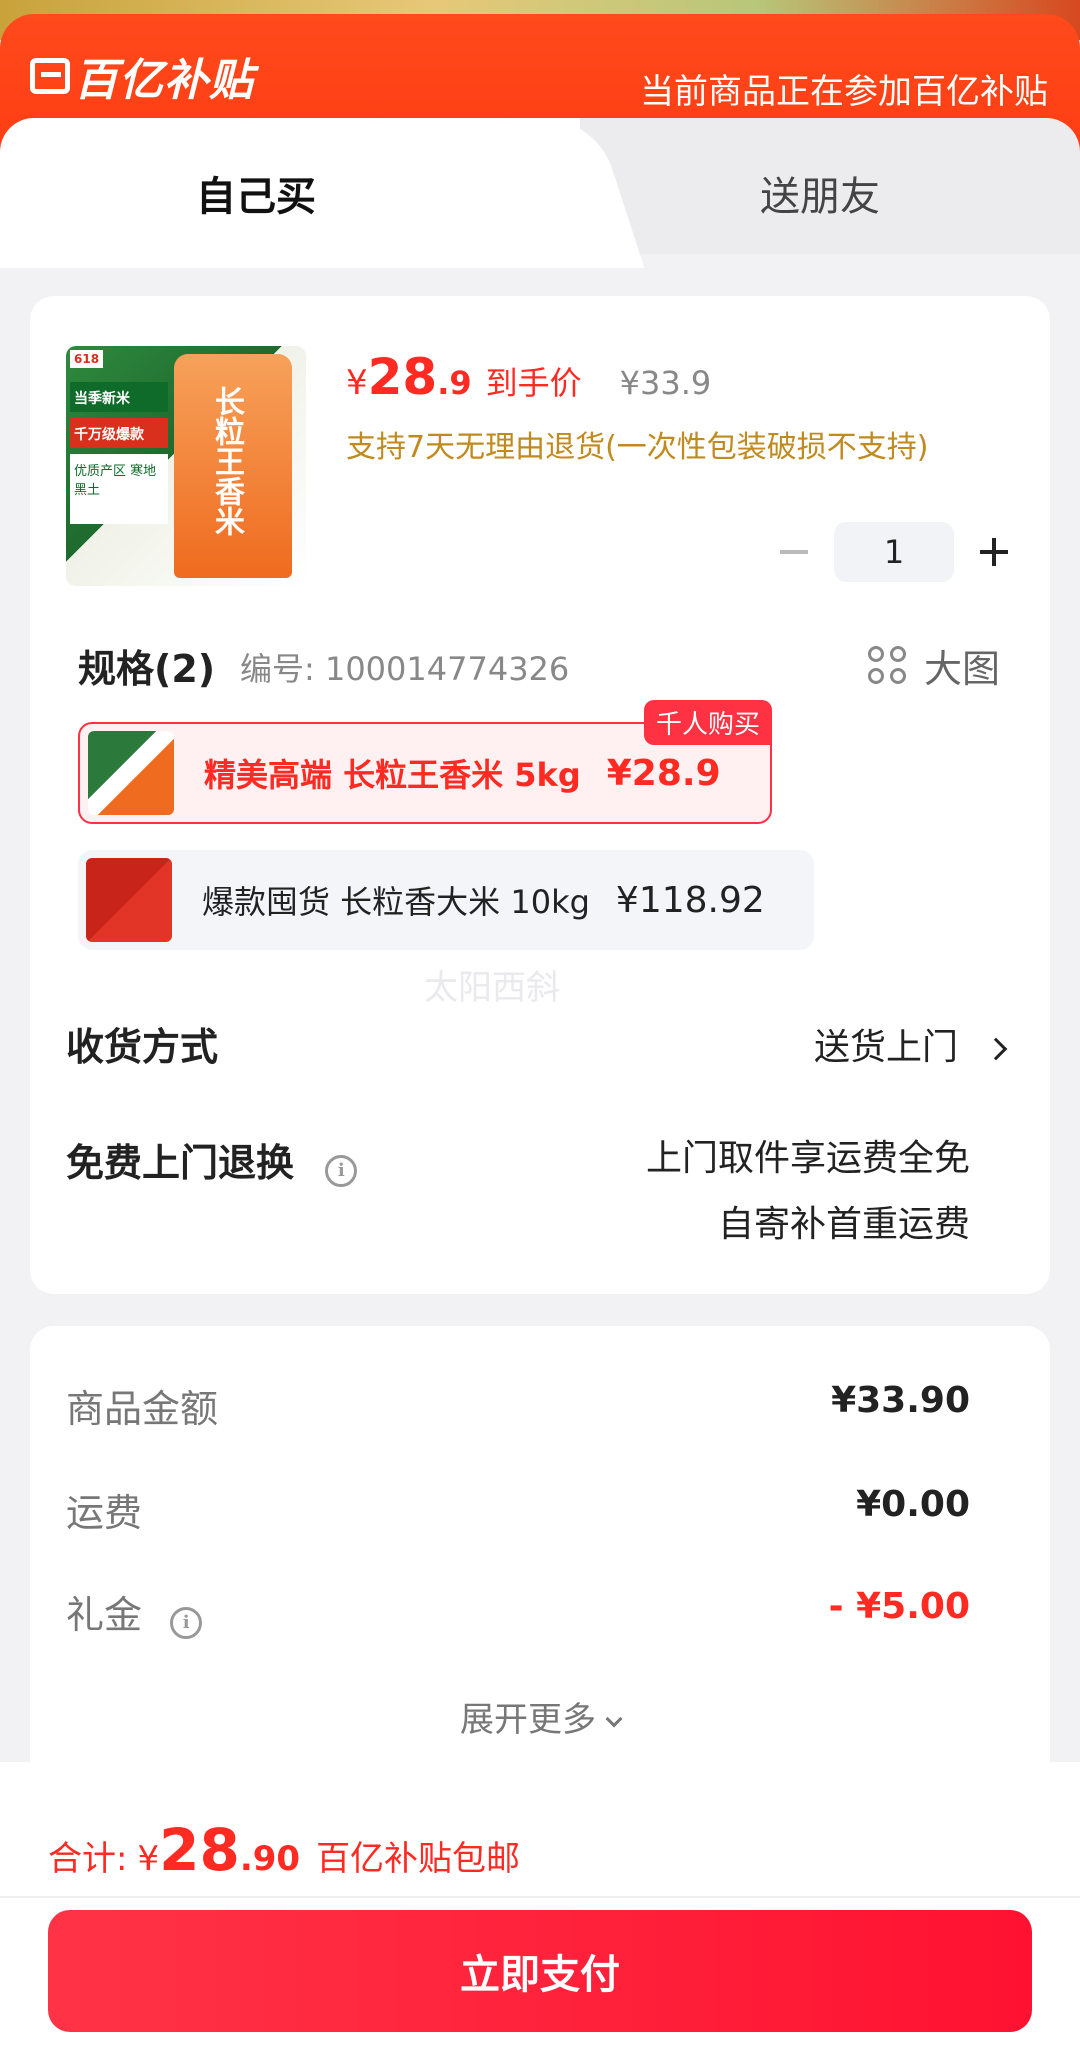 The image size is (1080, 2066). What do you see at coordinates (270, 1859) in the screenshot?
I see `total-decimal: .90` at bounding box center [270, 1859].